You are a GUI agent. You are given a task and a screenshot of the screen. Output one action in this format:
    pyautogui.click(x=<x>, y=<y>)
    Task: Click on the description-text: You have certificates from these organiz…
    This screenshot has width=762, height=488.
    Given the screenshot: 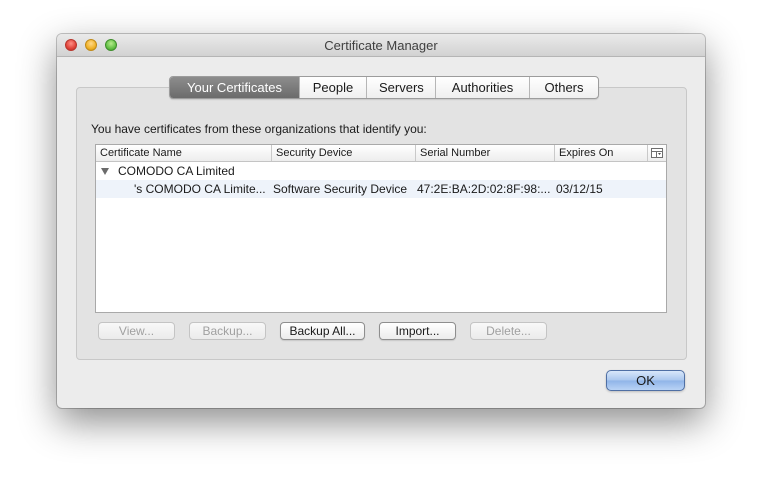 What is the action you would take?
    pyautogui.click(x=259, y=129)
    